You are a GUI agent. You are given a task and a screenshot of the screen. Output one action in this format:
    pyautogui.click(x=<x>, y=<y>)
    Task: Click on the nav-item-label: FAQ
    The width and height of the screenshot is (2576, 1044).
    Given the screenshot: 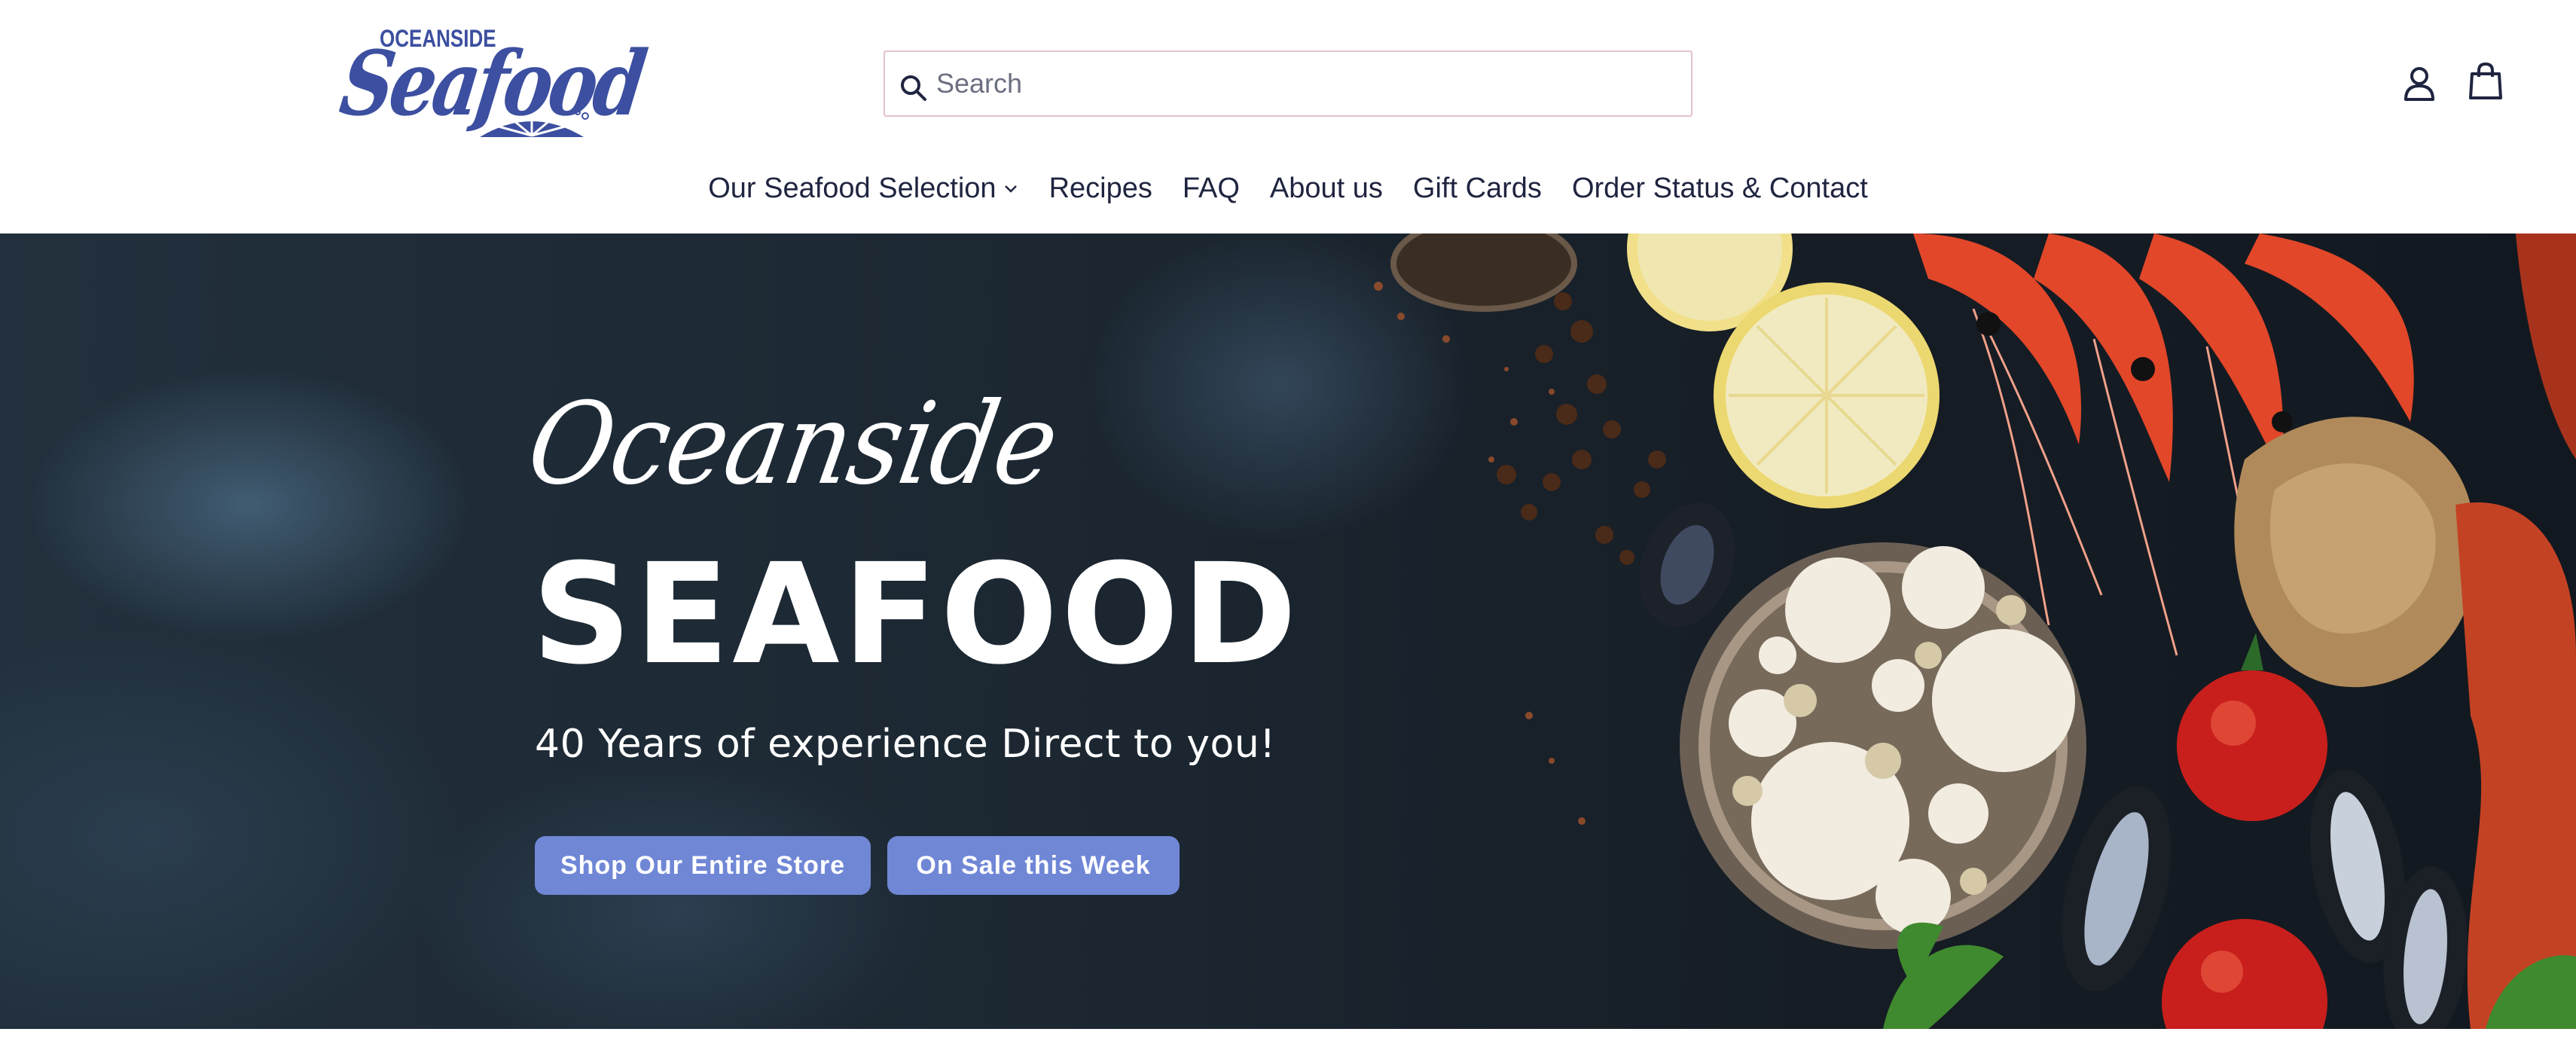 What is the action you would take?
    pyautogui.click(x=1211, y=188)
    